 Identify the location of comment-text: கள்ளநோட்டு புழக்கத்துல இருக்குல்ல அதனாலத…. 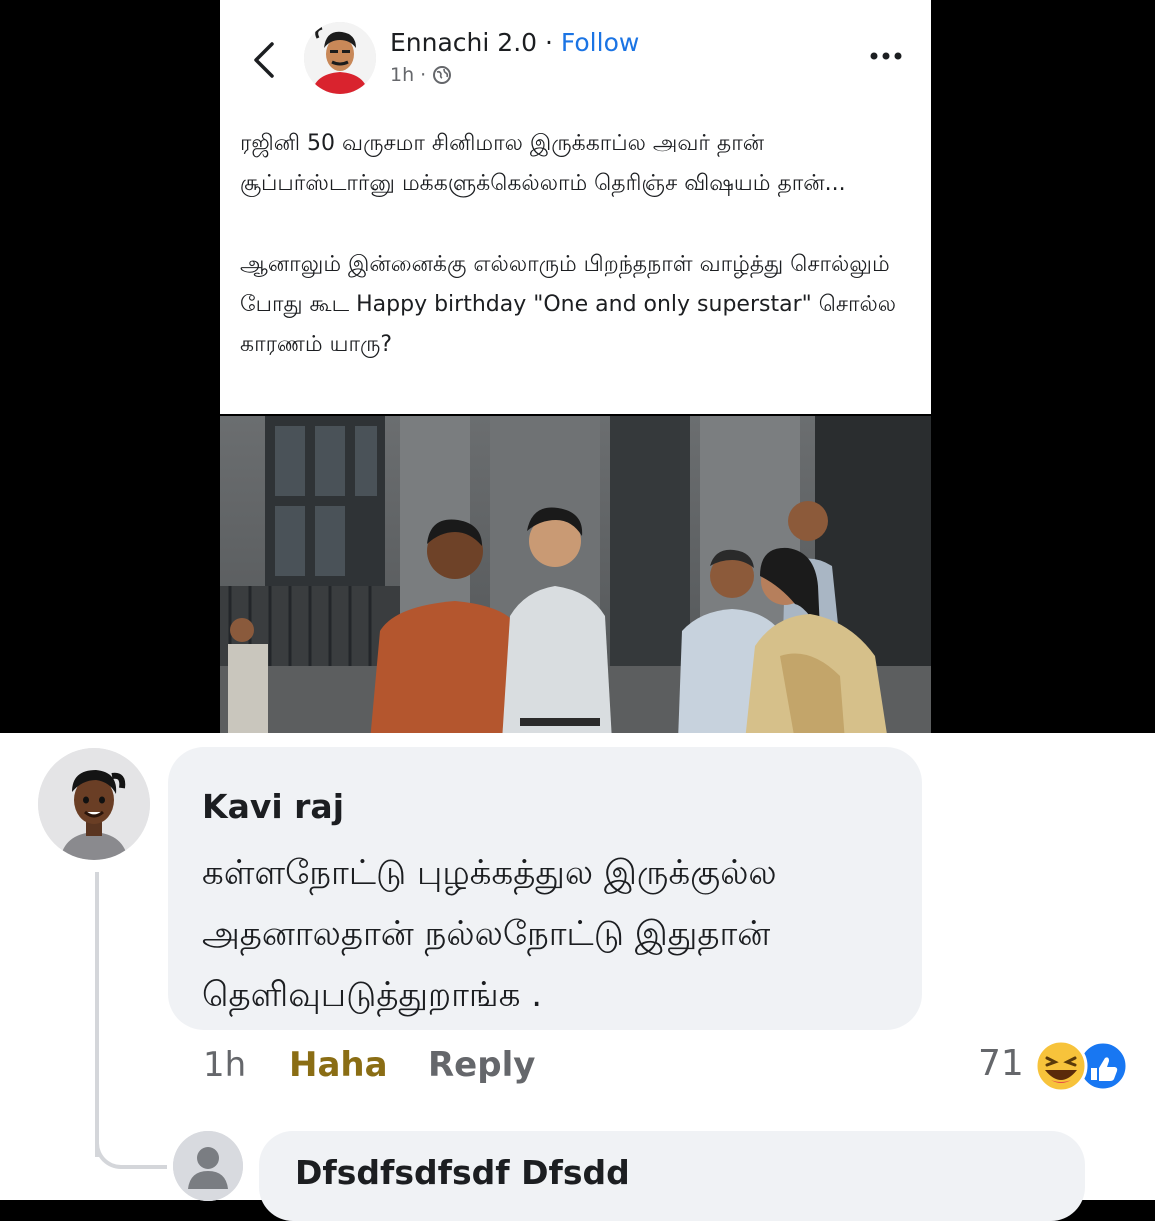
(489, 934).